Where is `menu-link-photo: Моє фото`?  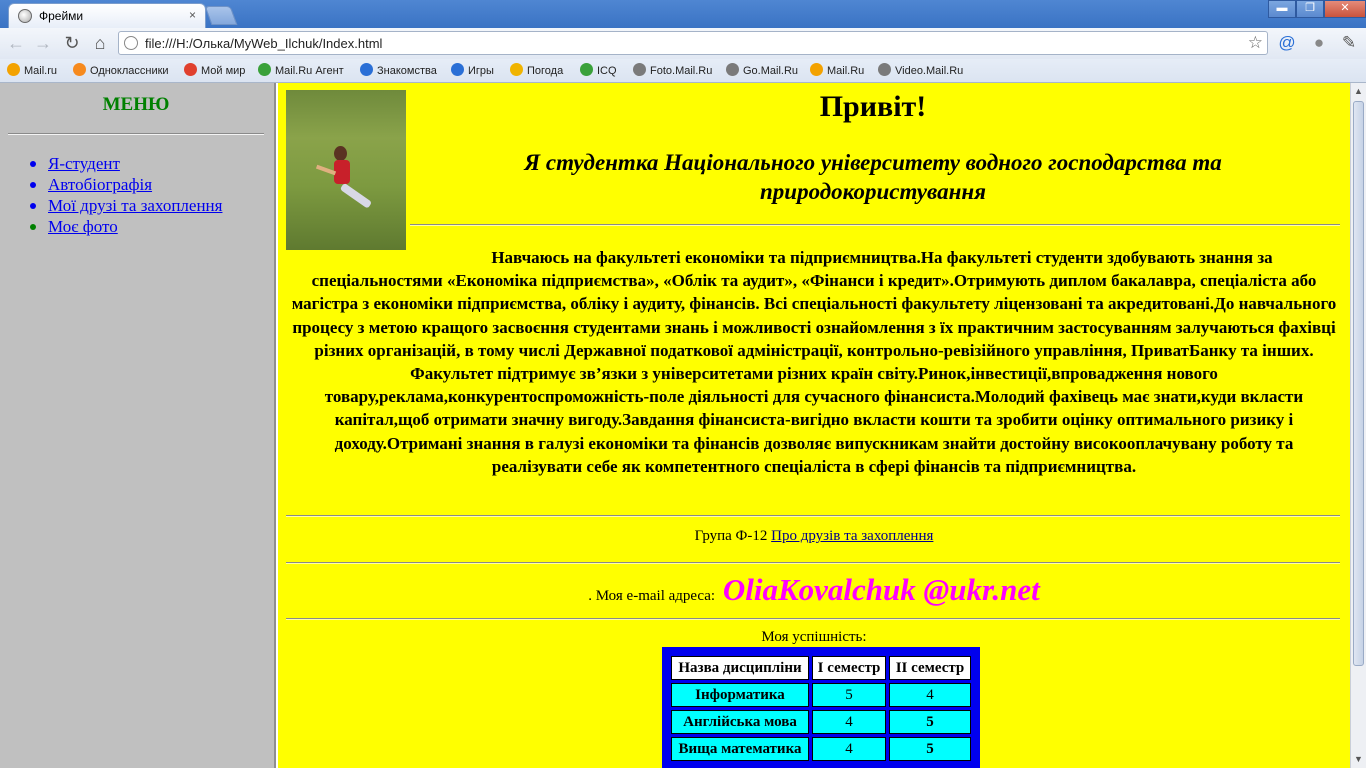 menu-link-photo: Моє фото is located at coordinates (83, 226).